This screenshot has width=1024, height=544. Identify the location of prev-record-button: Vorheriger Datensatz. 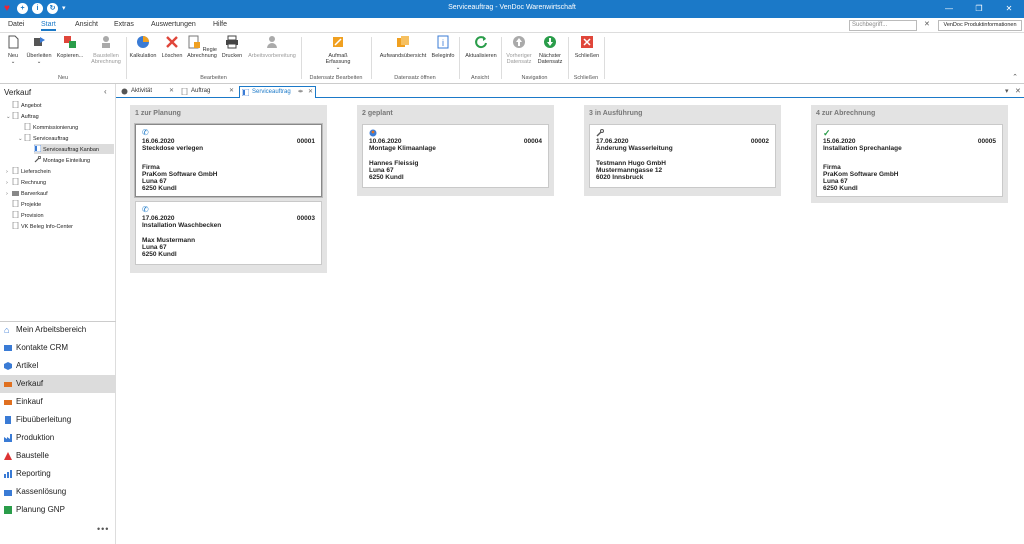
(519, 50).